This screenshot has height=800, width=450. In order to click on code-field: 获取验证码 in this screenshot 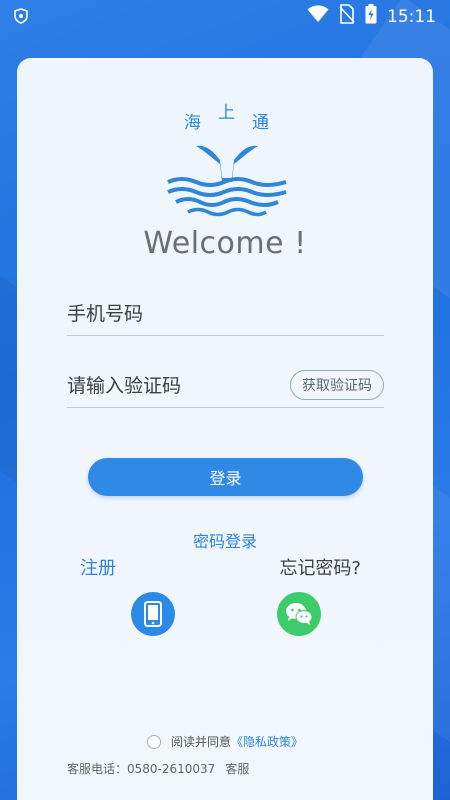, I will do `click(225, 388)`.